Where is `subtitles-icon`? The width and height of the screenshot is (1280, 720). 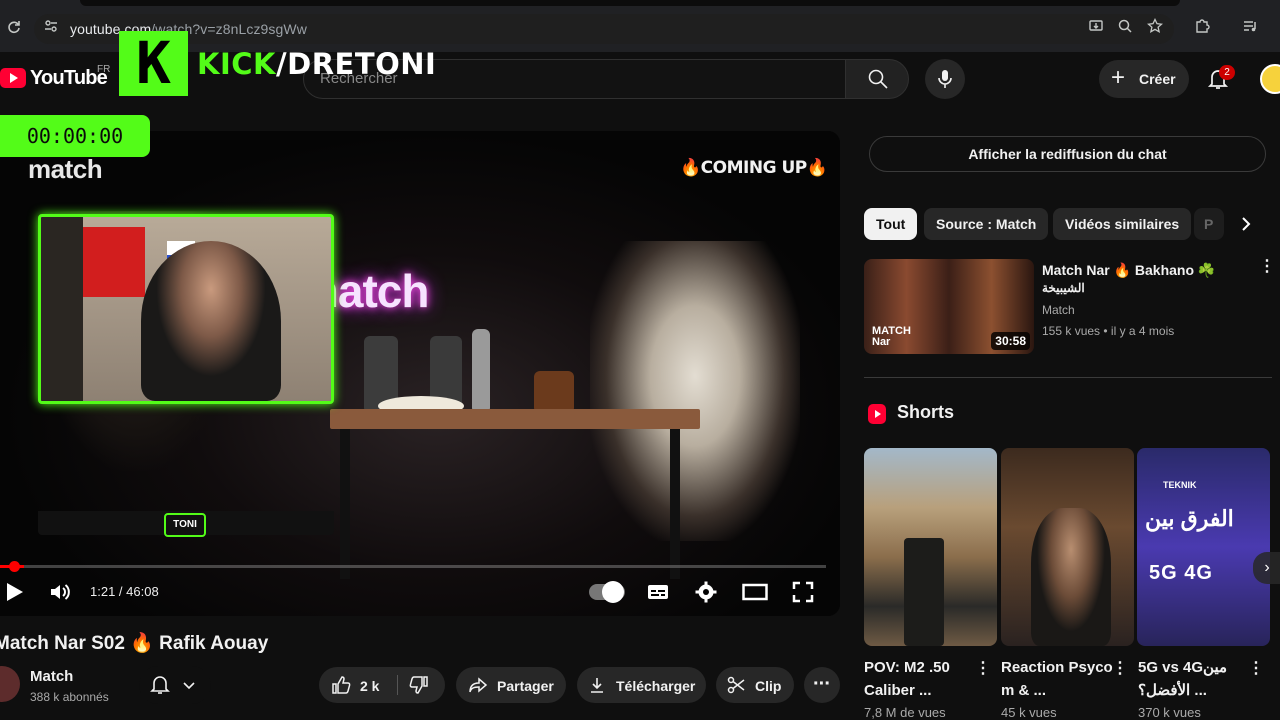 subtitles-icon is located at coordinates (658, 592).